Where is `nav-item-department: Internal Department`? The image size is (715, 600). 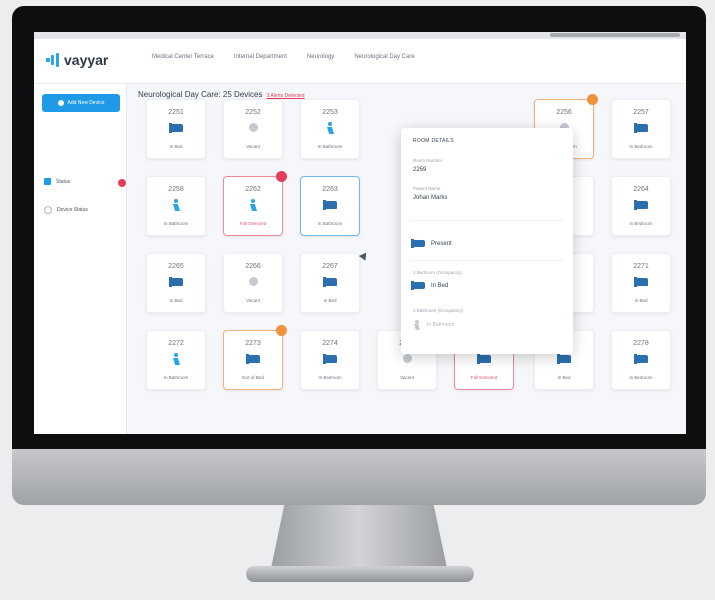
nav-item-department: Internal Department is located at coordinates (260, 57).